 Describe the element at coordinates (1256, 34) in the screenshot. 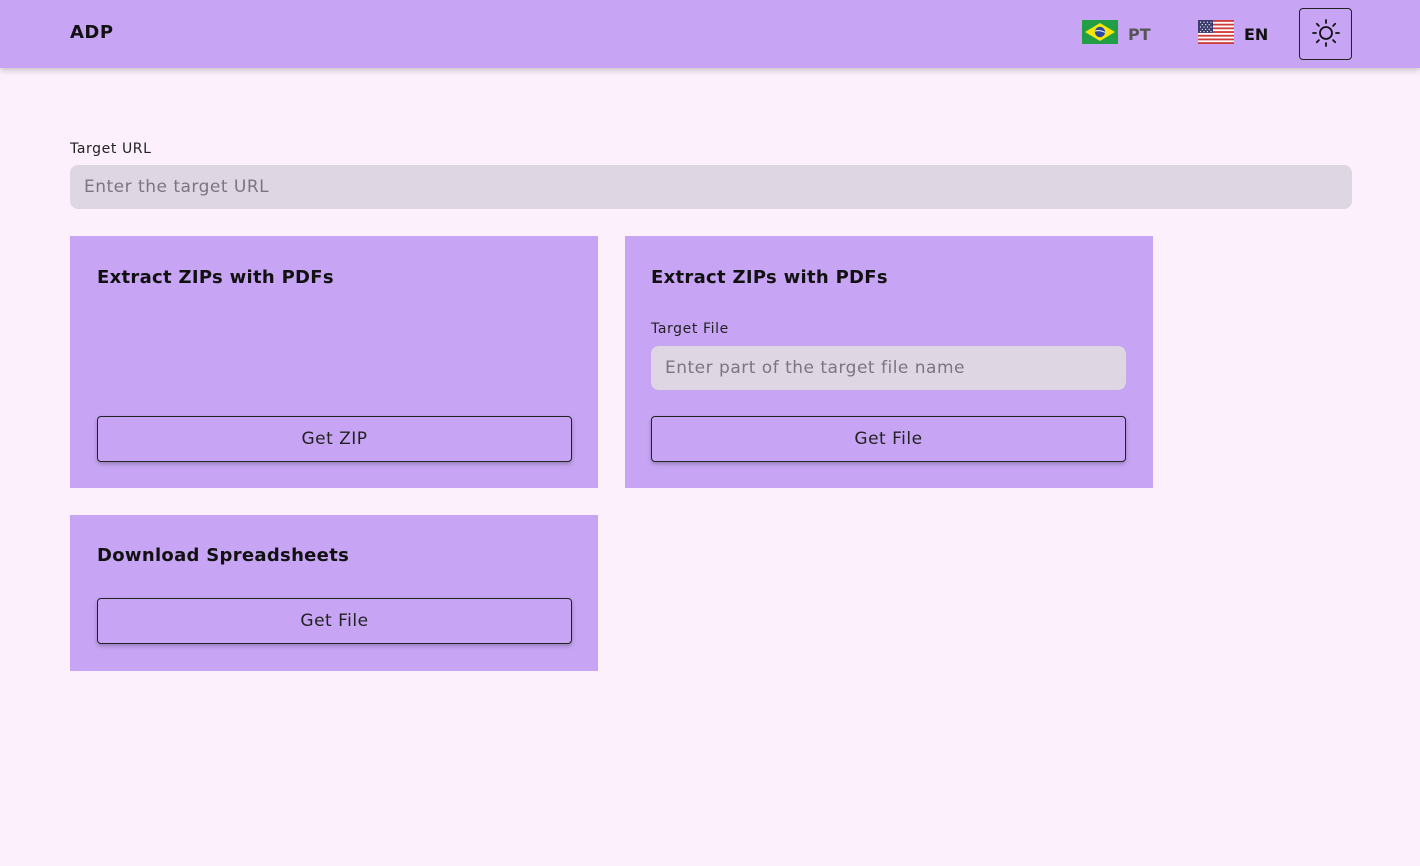

I see `language-code-en: EN` at that location.